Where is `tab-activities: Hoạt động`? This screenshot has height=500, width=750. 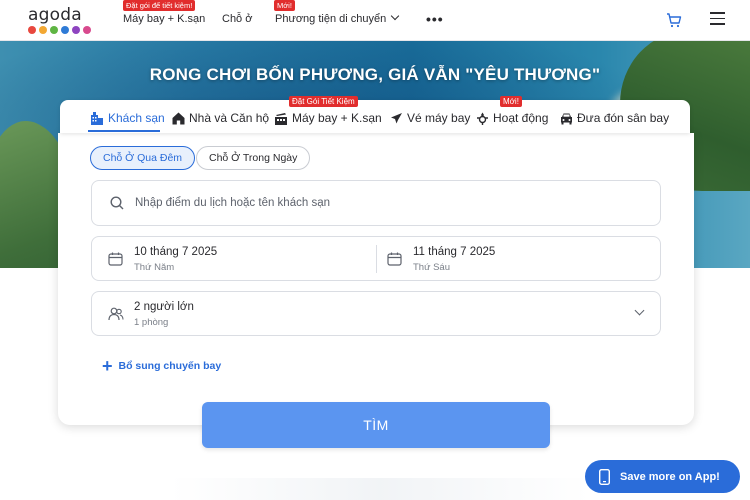 tab-activities: Hoạt động is located at coordinates (512, 118).